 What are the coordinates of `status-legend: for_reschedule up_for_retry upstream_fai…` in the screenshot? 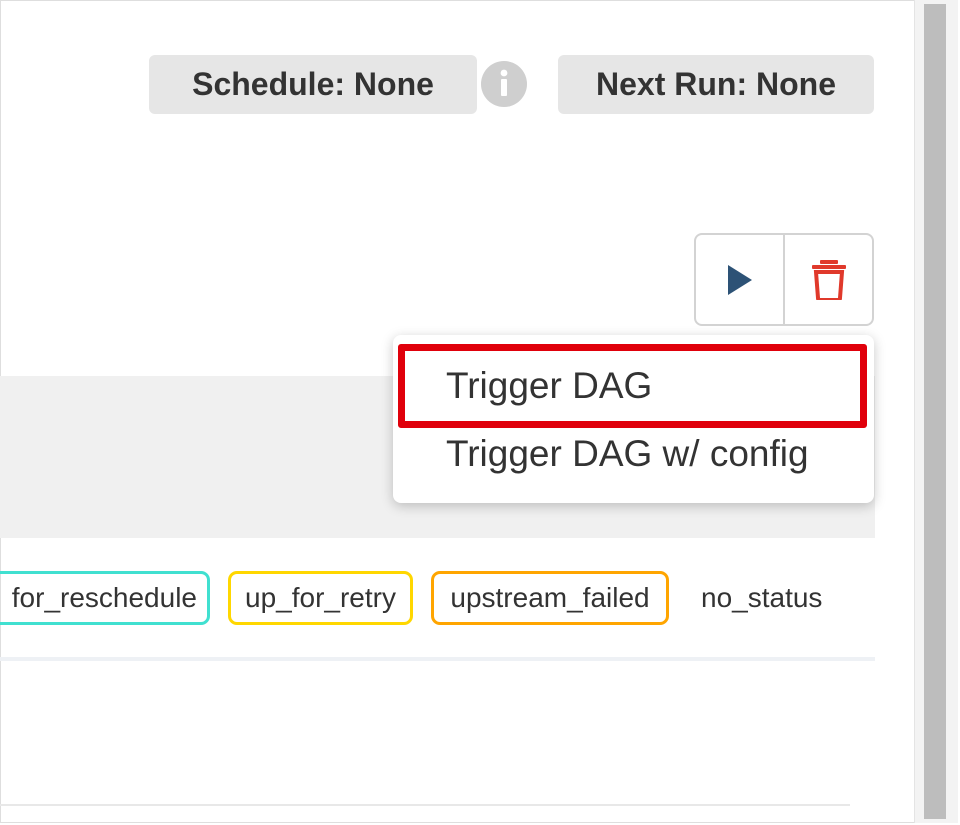 It's located at (437, 598).